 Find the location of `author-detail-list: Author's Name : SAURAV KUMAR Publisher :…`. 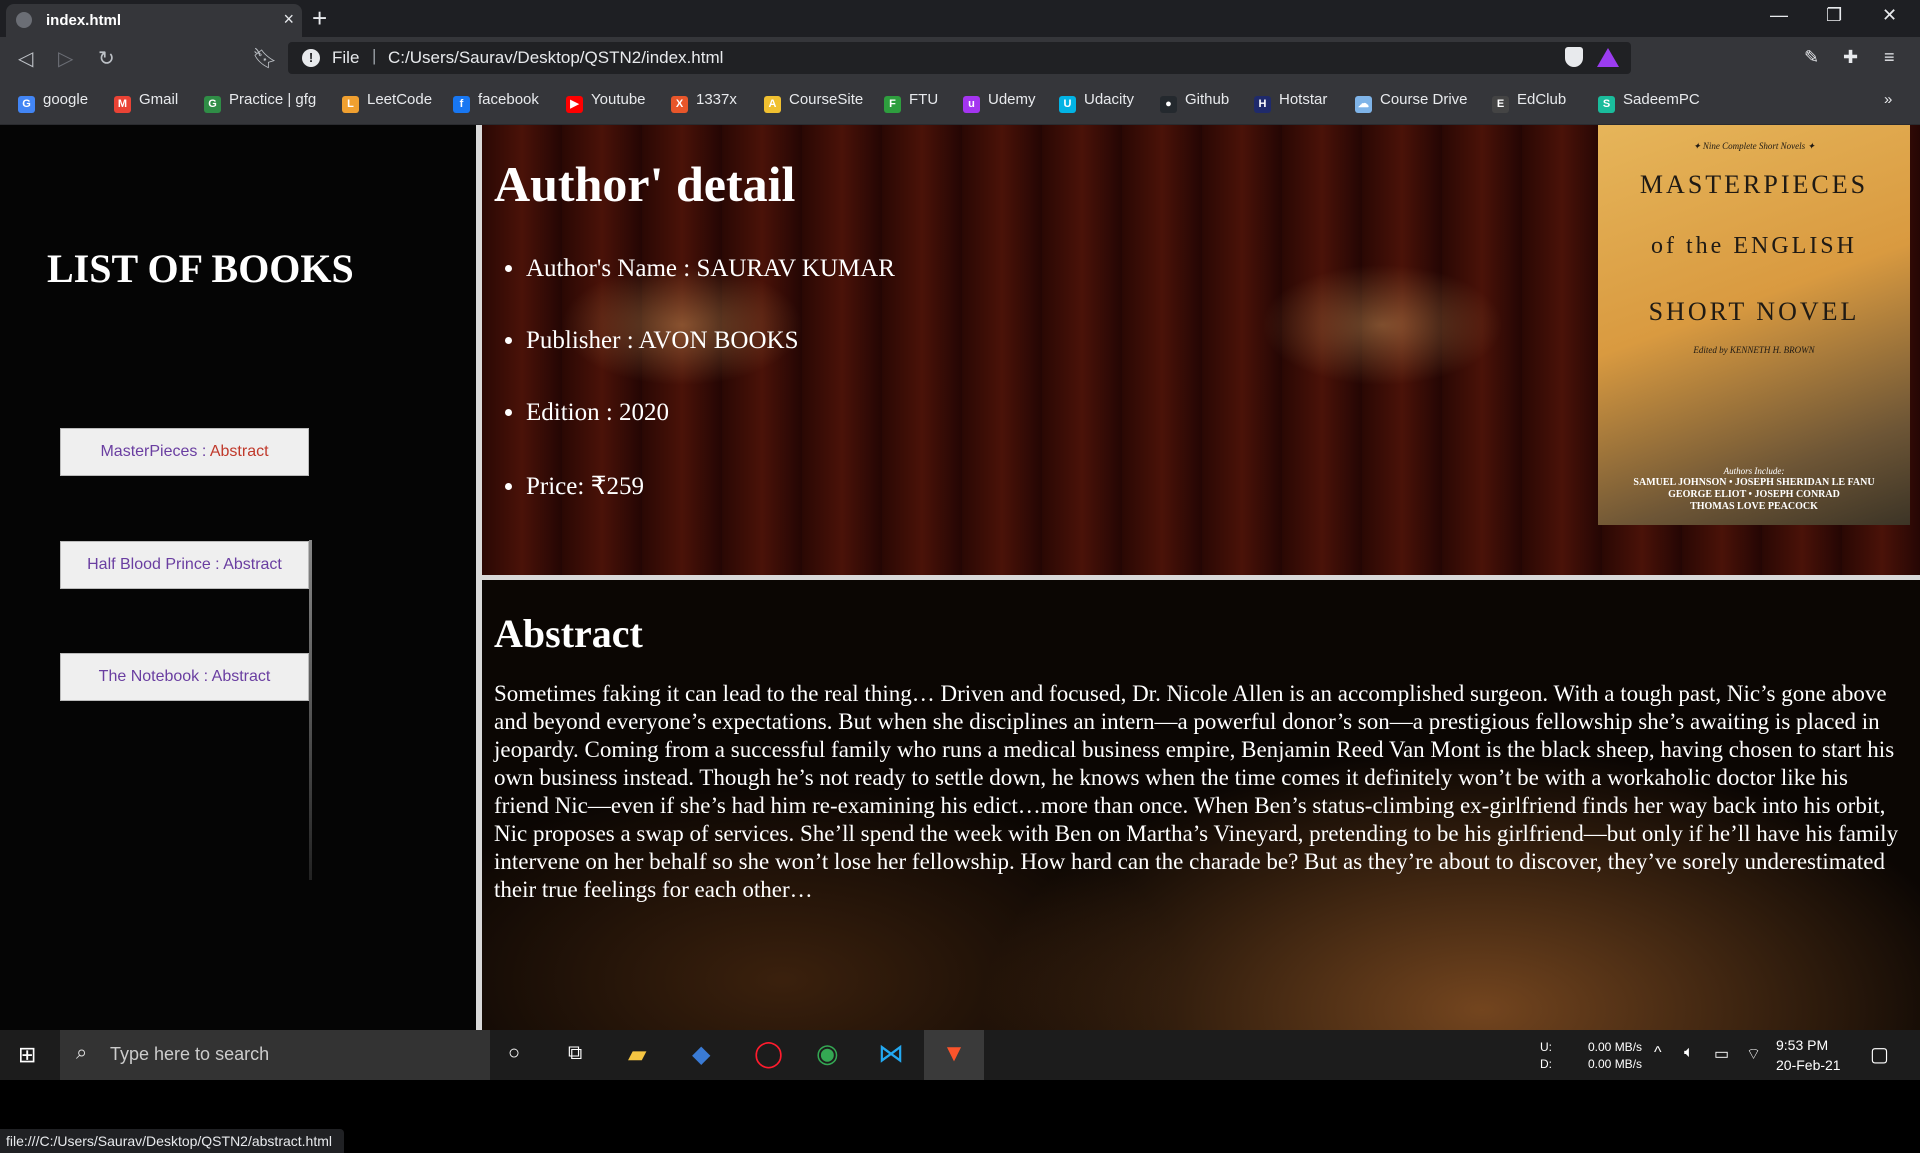

author-detail-list: Author's Name : SAURAV KUMAR Publisher :… is located at coordinates (694, 399).